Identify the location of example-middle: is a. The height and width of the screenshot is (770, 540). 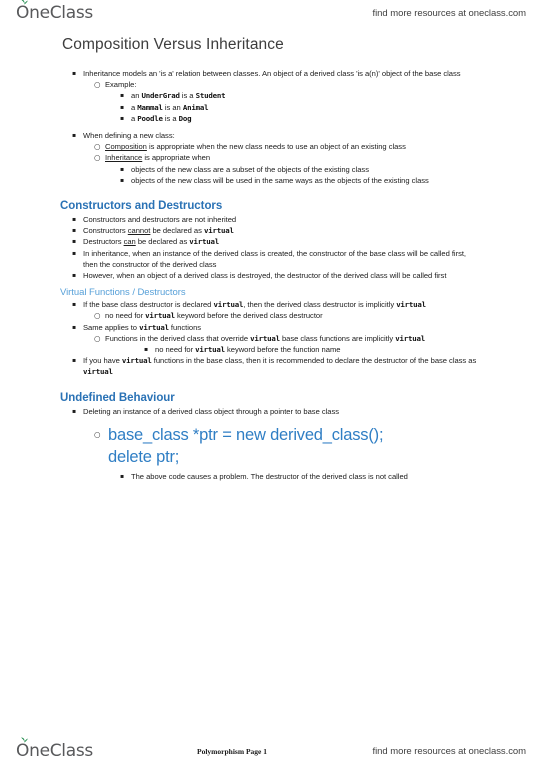
(187, 96).